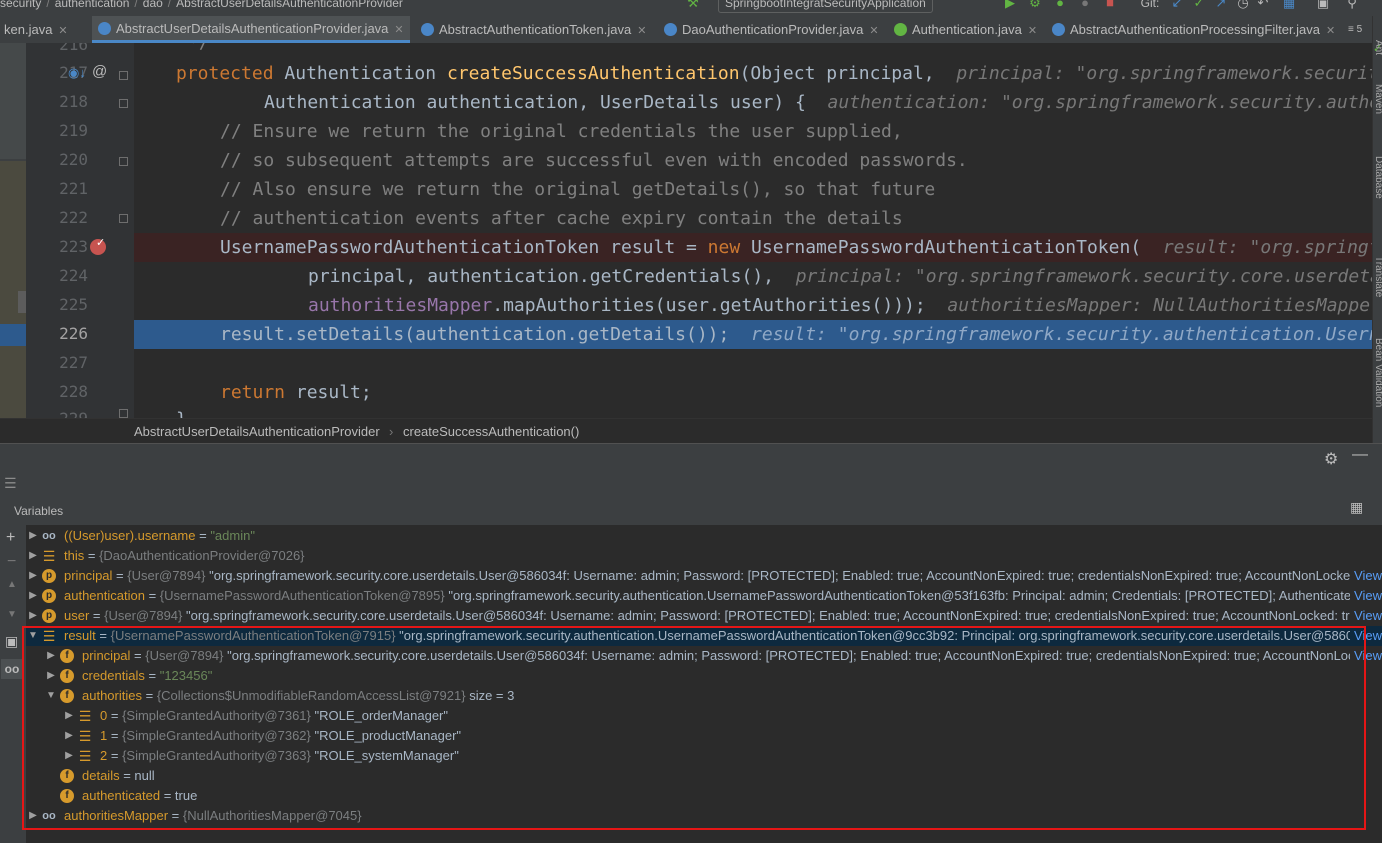 This screenshot has height=843, width=1382. What do you see at coordinates (704, 536) in the screenshot?
I see `variable-row: ▶ oo ((User)user).username = "admin"` at bounding box center [704, 536].